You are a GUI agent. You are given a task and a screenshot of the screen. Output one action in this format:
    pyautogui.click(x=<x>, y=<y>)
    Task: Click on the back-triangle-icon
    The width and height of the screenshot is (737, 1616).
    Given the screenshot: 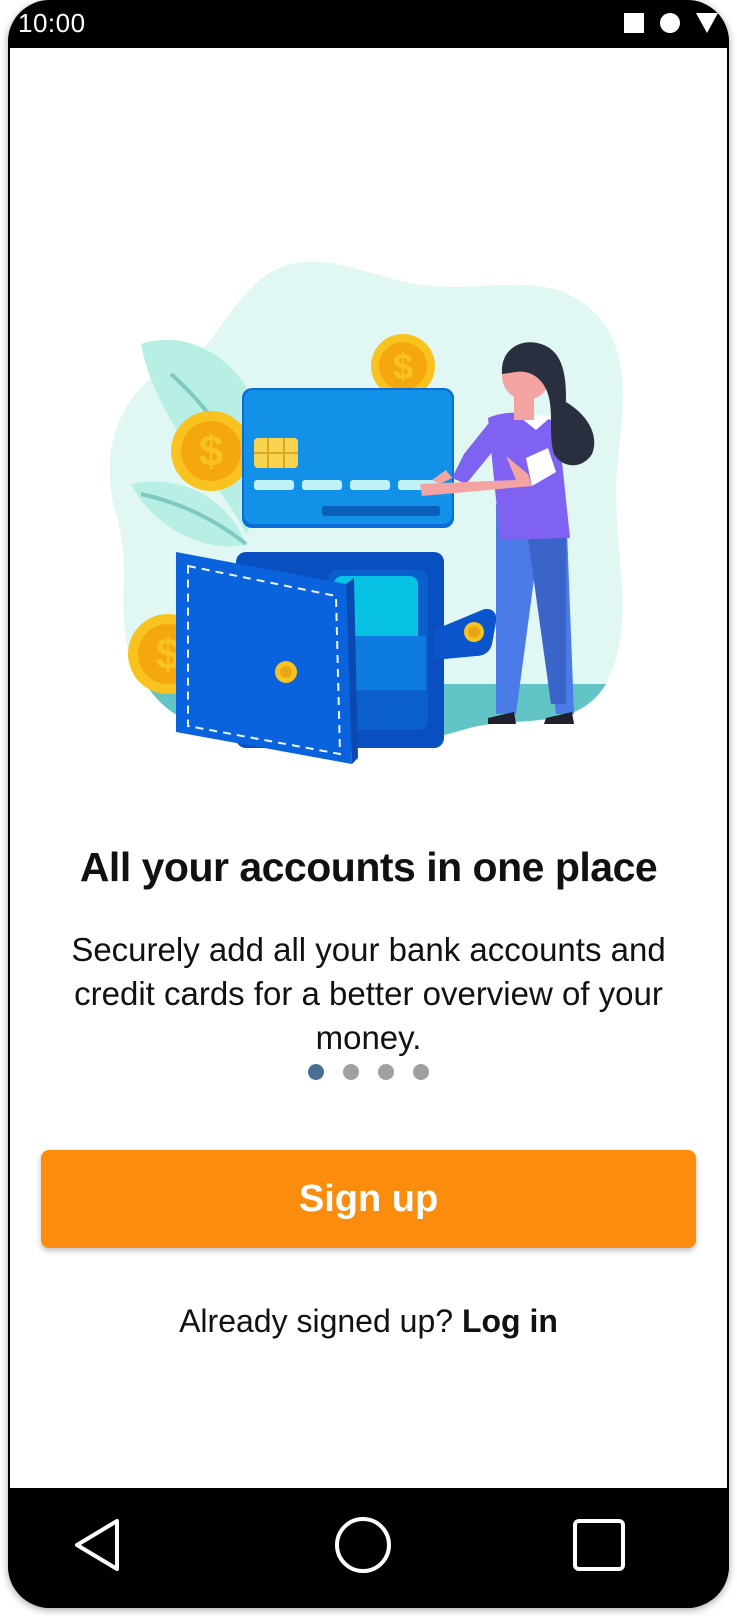 What is the action you would take?
    pyautogui.click(x=99, y=1545)
    